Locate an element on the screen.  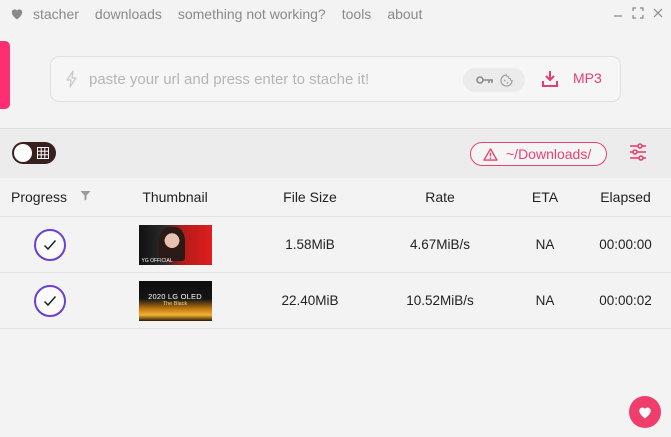
minimize-icon is located at coordinates (618, 13).